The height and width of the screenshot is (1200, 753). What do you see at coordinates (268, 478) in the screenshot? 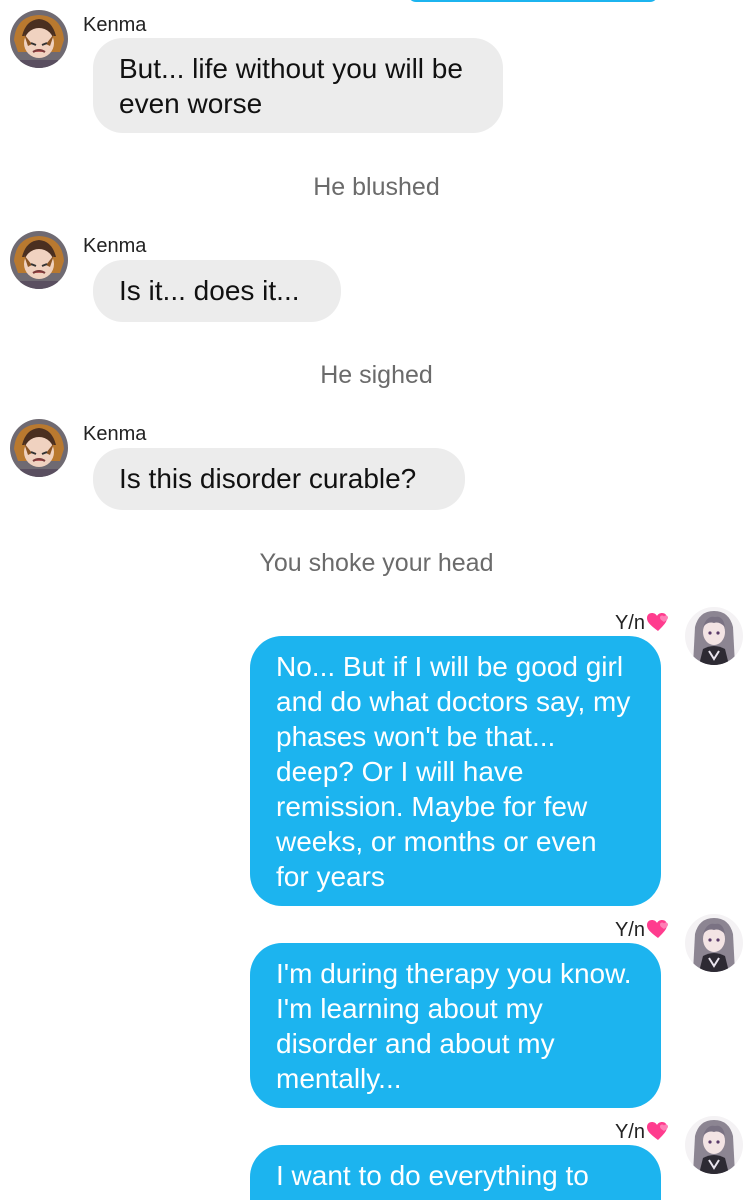
I see `message-text: Is this disorder curable?` at bounding box center [268, 478].